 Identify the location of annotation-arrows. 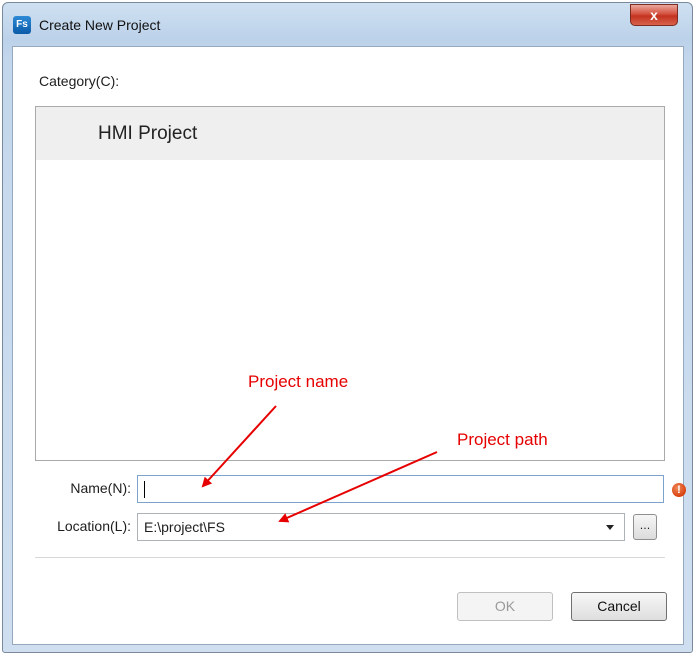
(319, 464).